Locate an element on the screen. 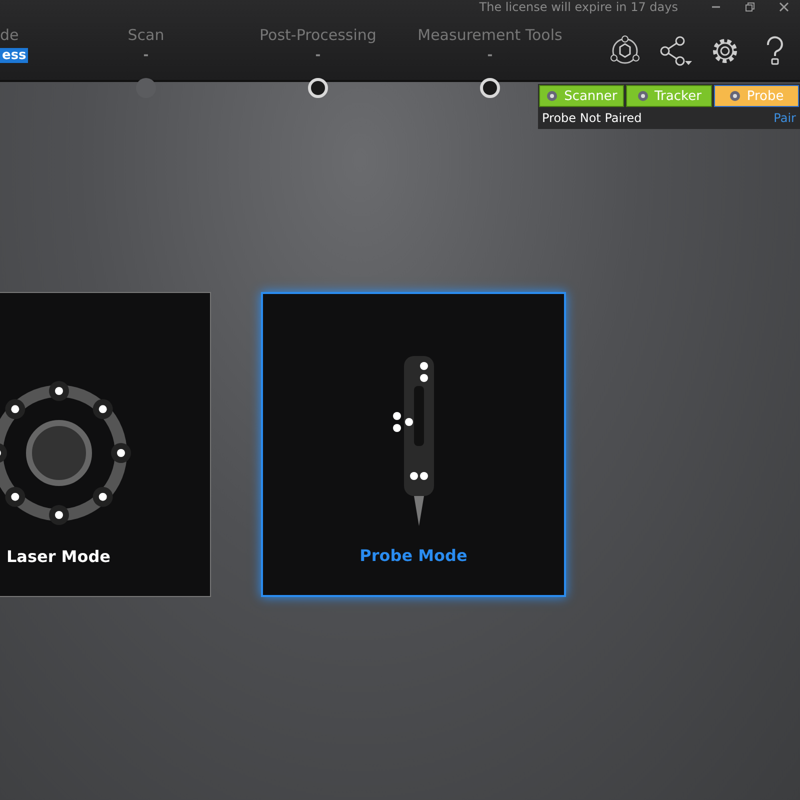 Image resolution: width=800 pixels, height=800 pixels. device-tab: Tracker is located at coordinates (669, 96).